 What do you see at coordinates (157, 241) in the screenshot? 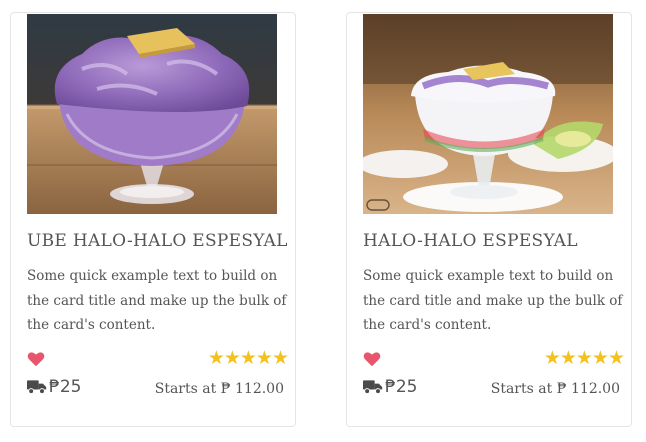
I see `card-title: UBE HALO-HALO ESPESYAL` at bounding box center [157, 241].